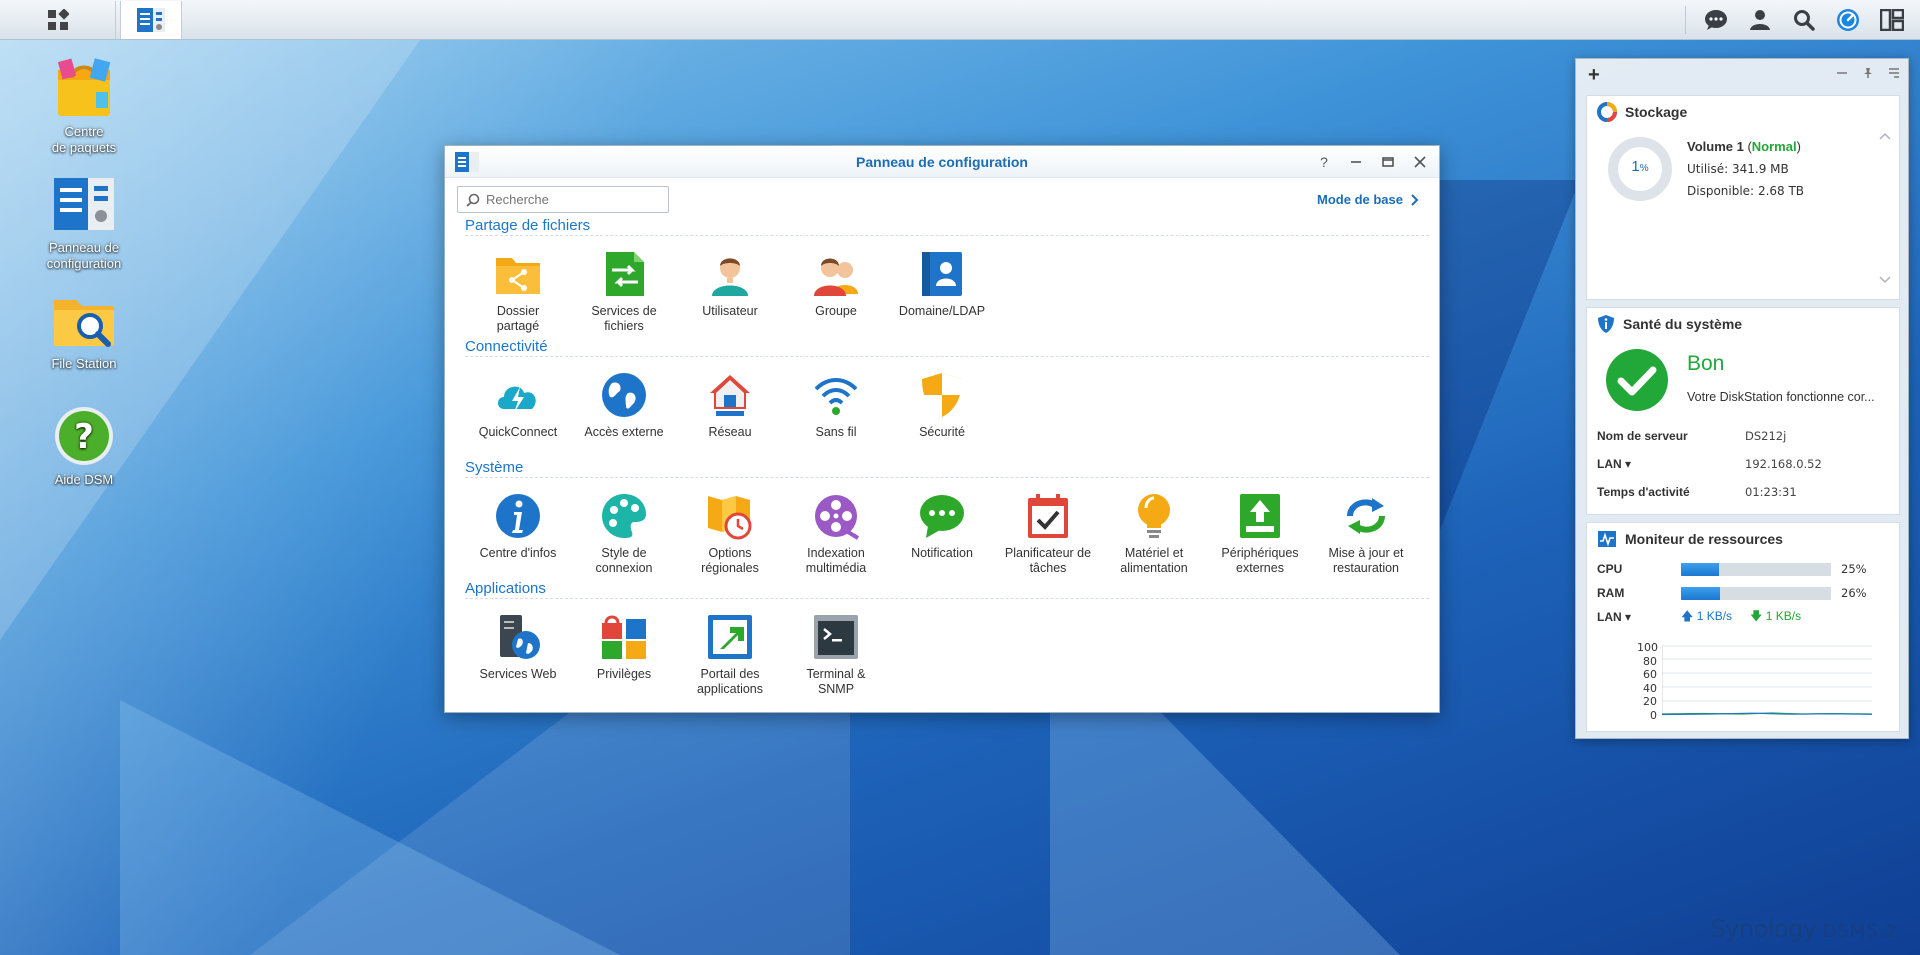 The height and width of the screenshot is (955, 1920). Describe the element at coordinates (1685, 20) in the screenshot. I see `taskbar-separator` at that location.